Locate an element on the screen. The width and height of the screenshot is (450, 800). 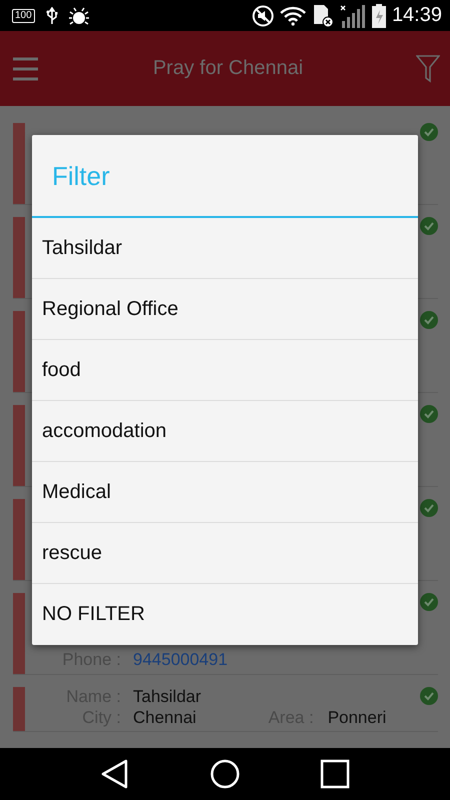
usb-icon is located at coordinates (51, 15).